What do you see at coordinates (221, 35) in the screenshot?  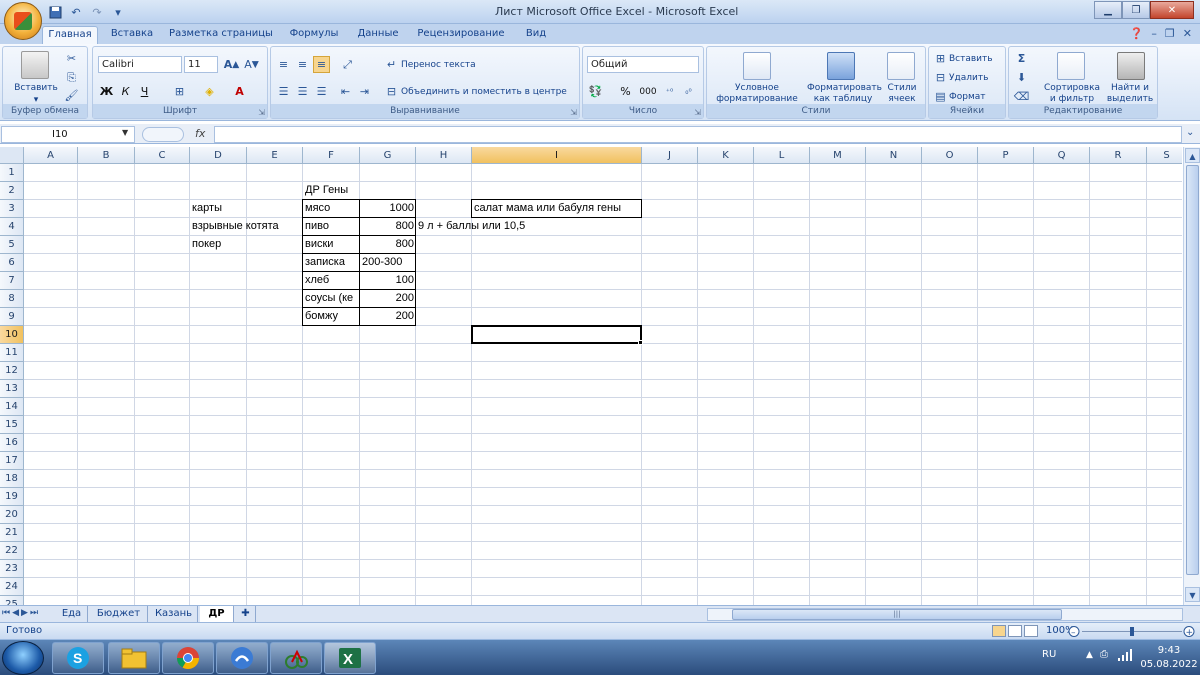 I see `tab-page-layout: Разметка страницы` at bounding box center [221, 35].